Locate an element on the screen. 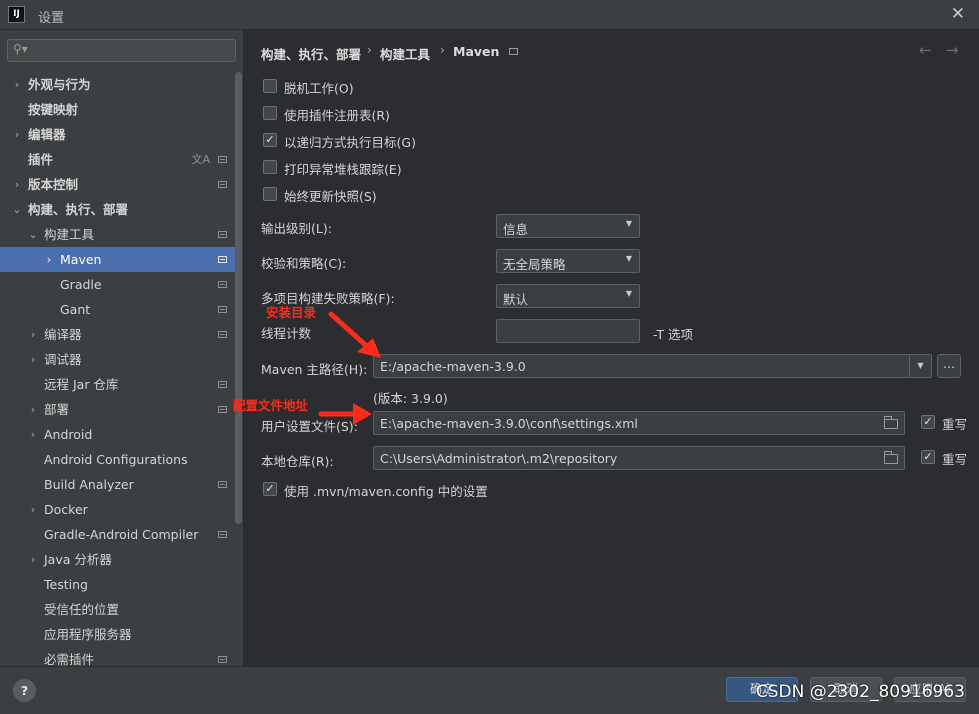 Image resolution: width=979 pixels, height=714 pixels. checksum-policy-select: 无全局策略 ▼ is located at coordinates (568, 261).